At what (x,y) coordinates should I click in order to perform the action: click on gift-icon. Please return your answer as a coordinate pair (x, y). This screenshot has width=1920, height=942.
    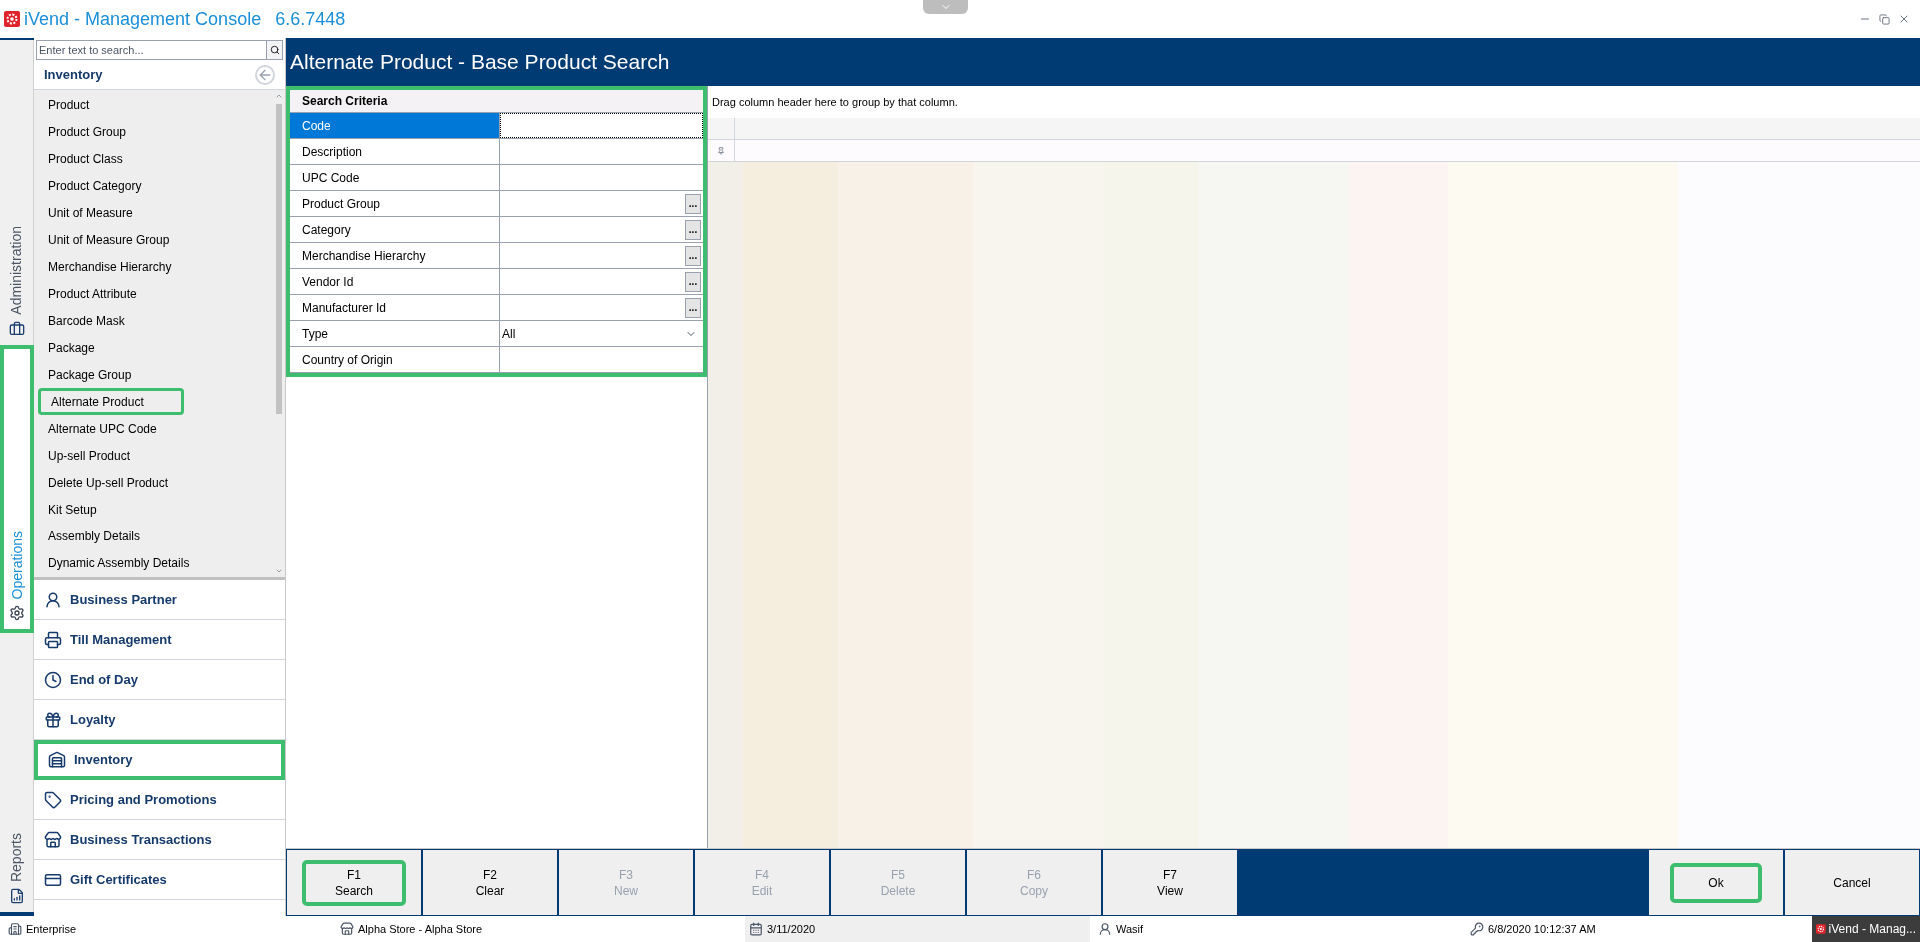
    Looking at the image, I should click on (53, 719).